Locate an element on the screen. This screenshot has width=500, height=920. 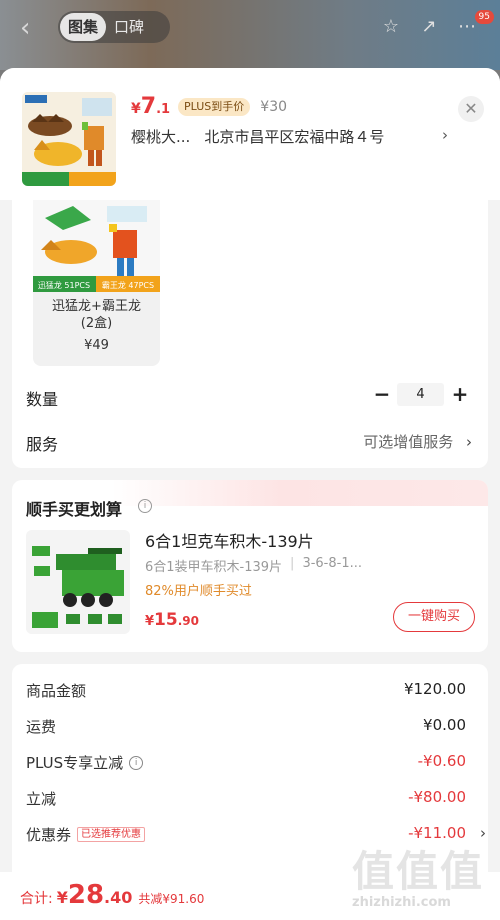
plus-price-tag: PLUS到手价 is located at coordinates (214, 107).